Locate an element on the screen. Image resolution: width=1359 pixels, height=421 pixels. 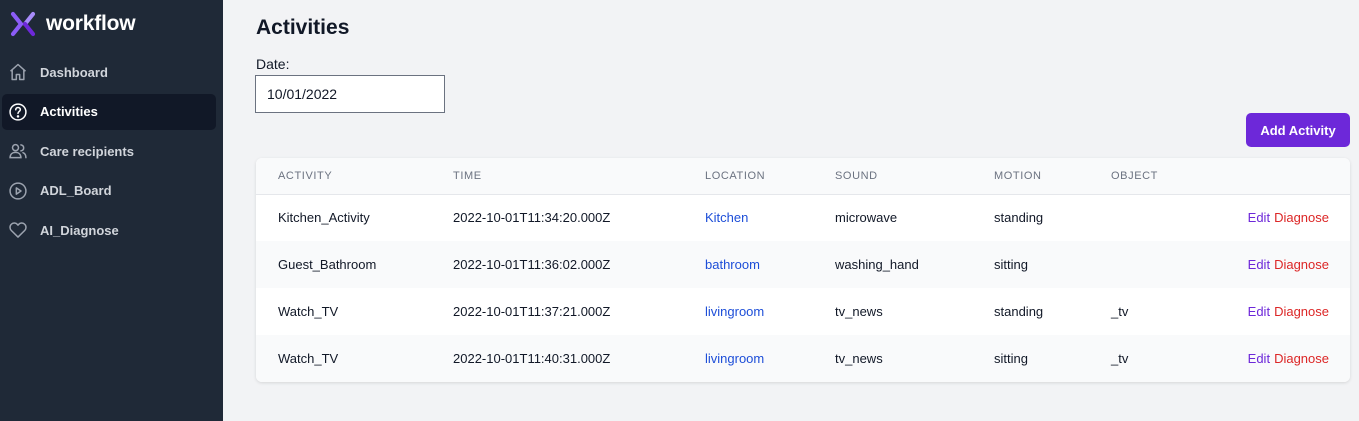
sidebar-item-care-recipients: Care recipients is located at coordinates (109, 151).